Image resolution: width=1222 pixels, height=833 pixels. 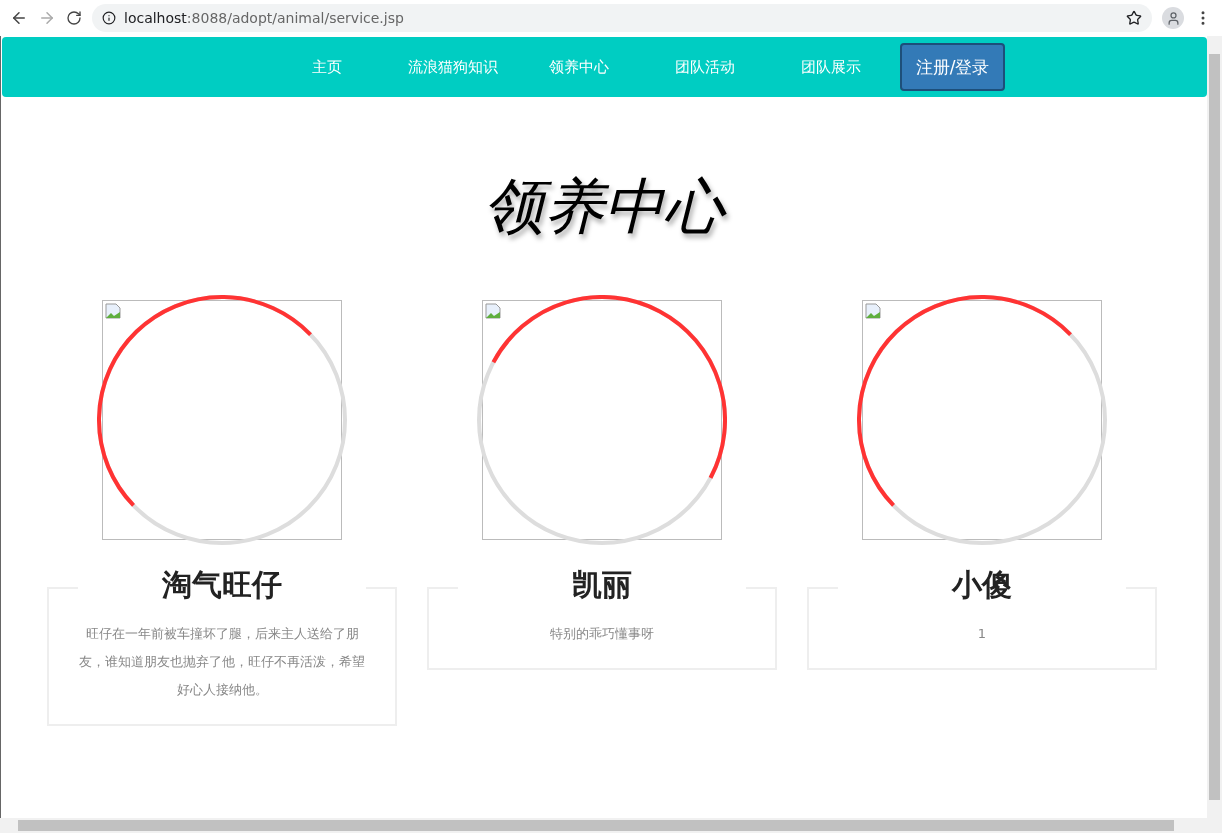 I want to click on login-button: 注册/登录, so click(x=952, y=67).